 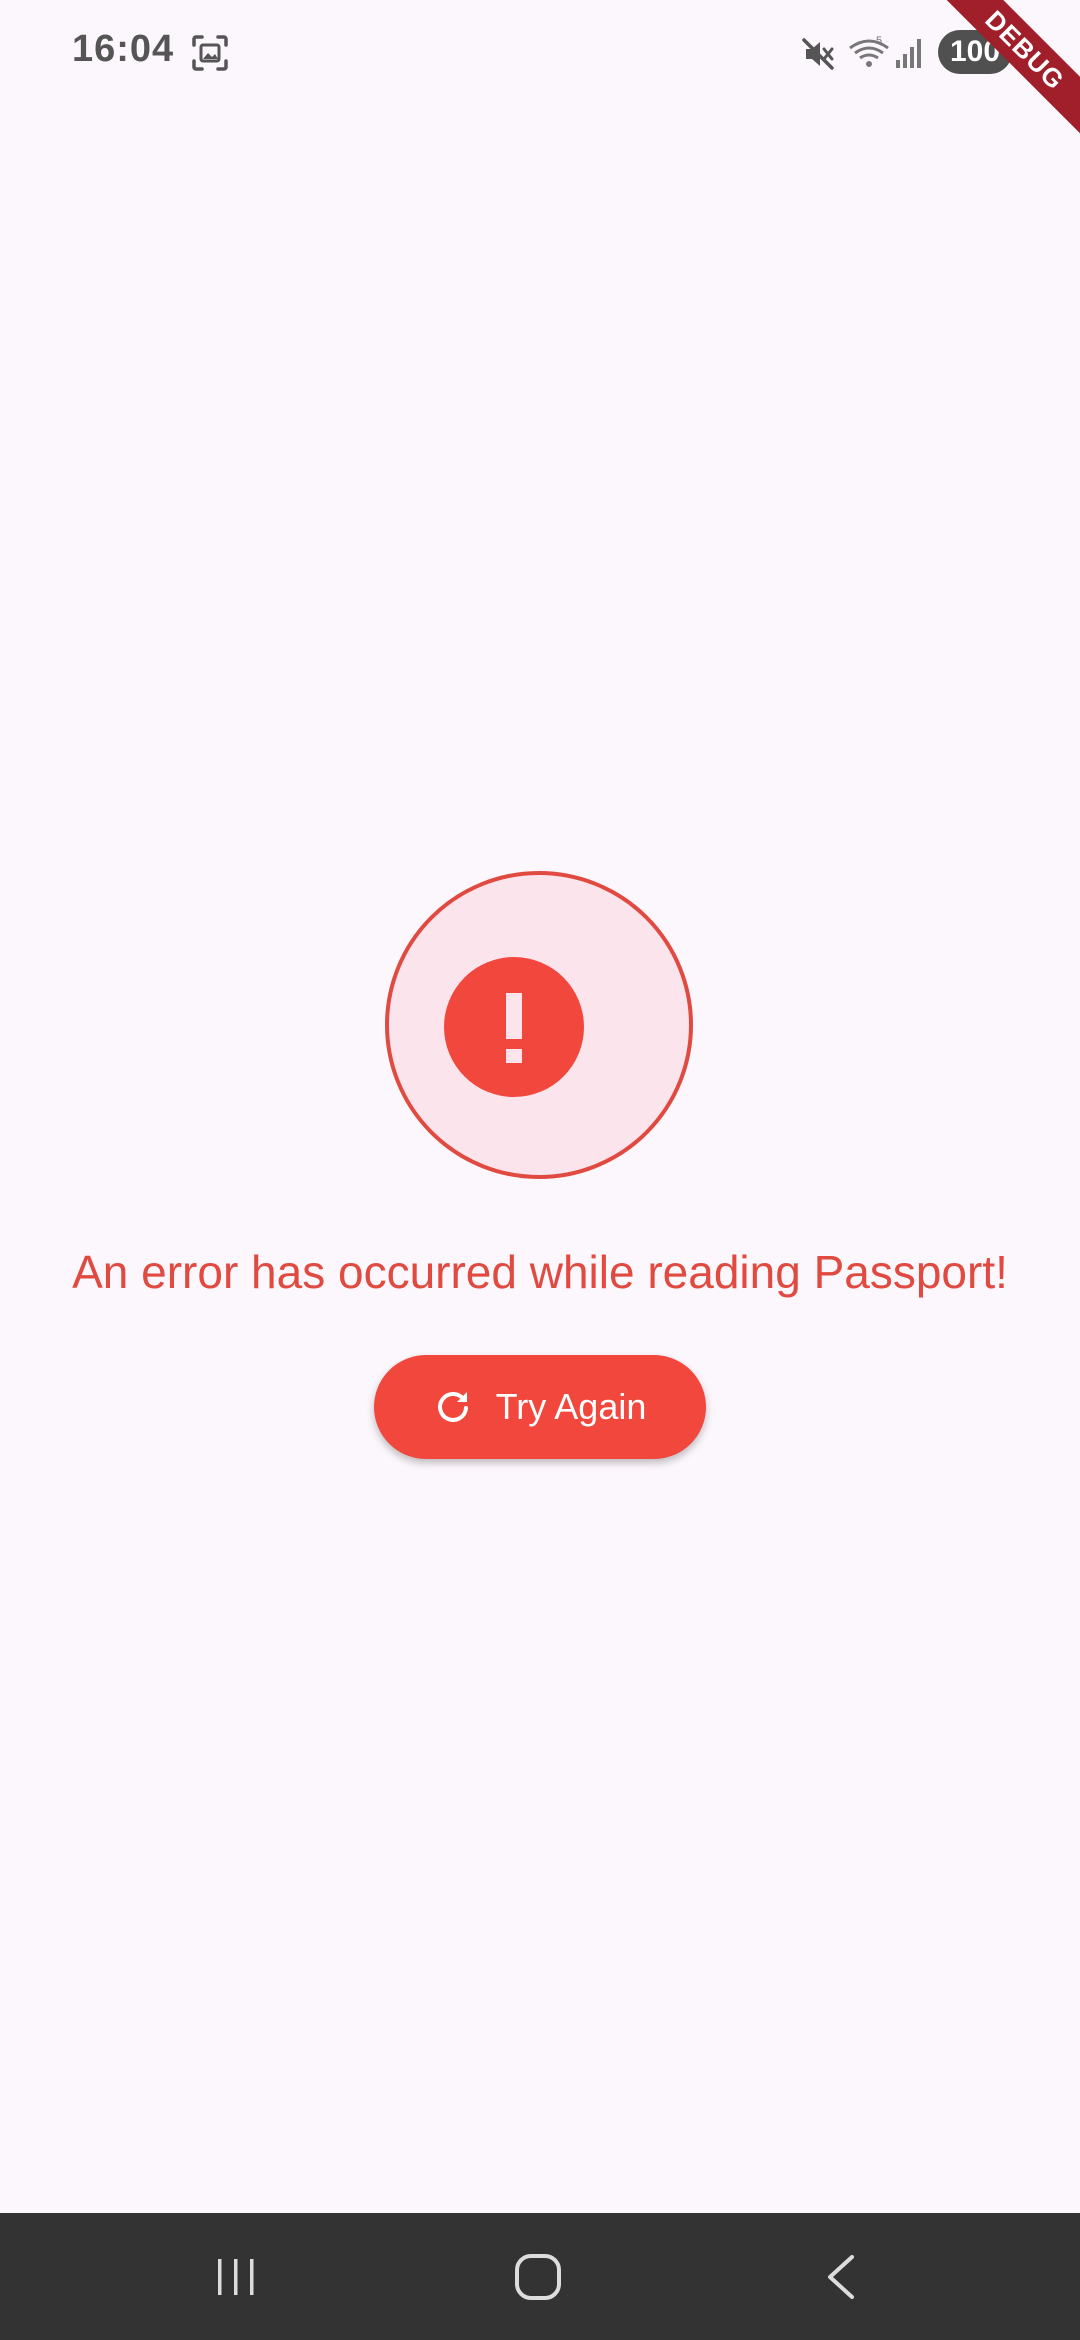 What do you see at coordinates (879, 41) in the screenshot?
I see `svg-text: 5` at bounding box center [879, 41].